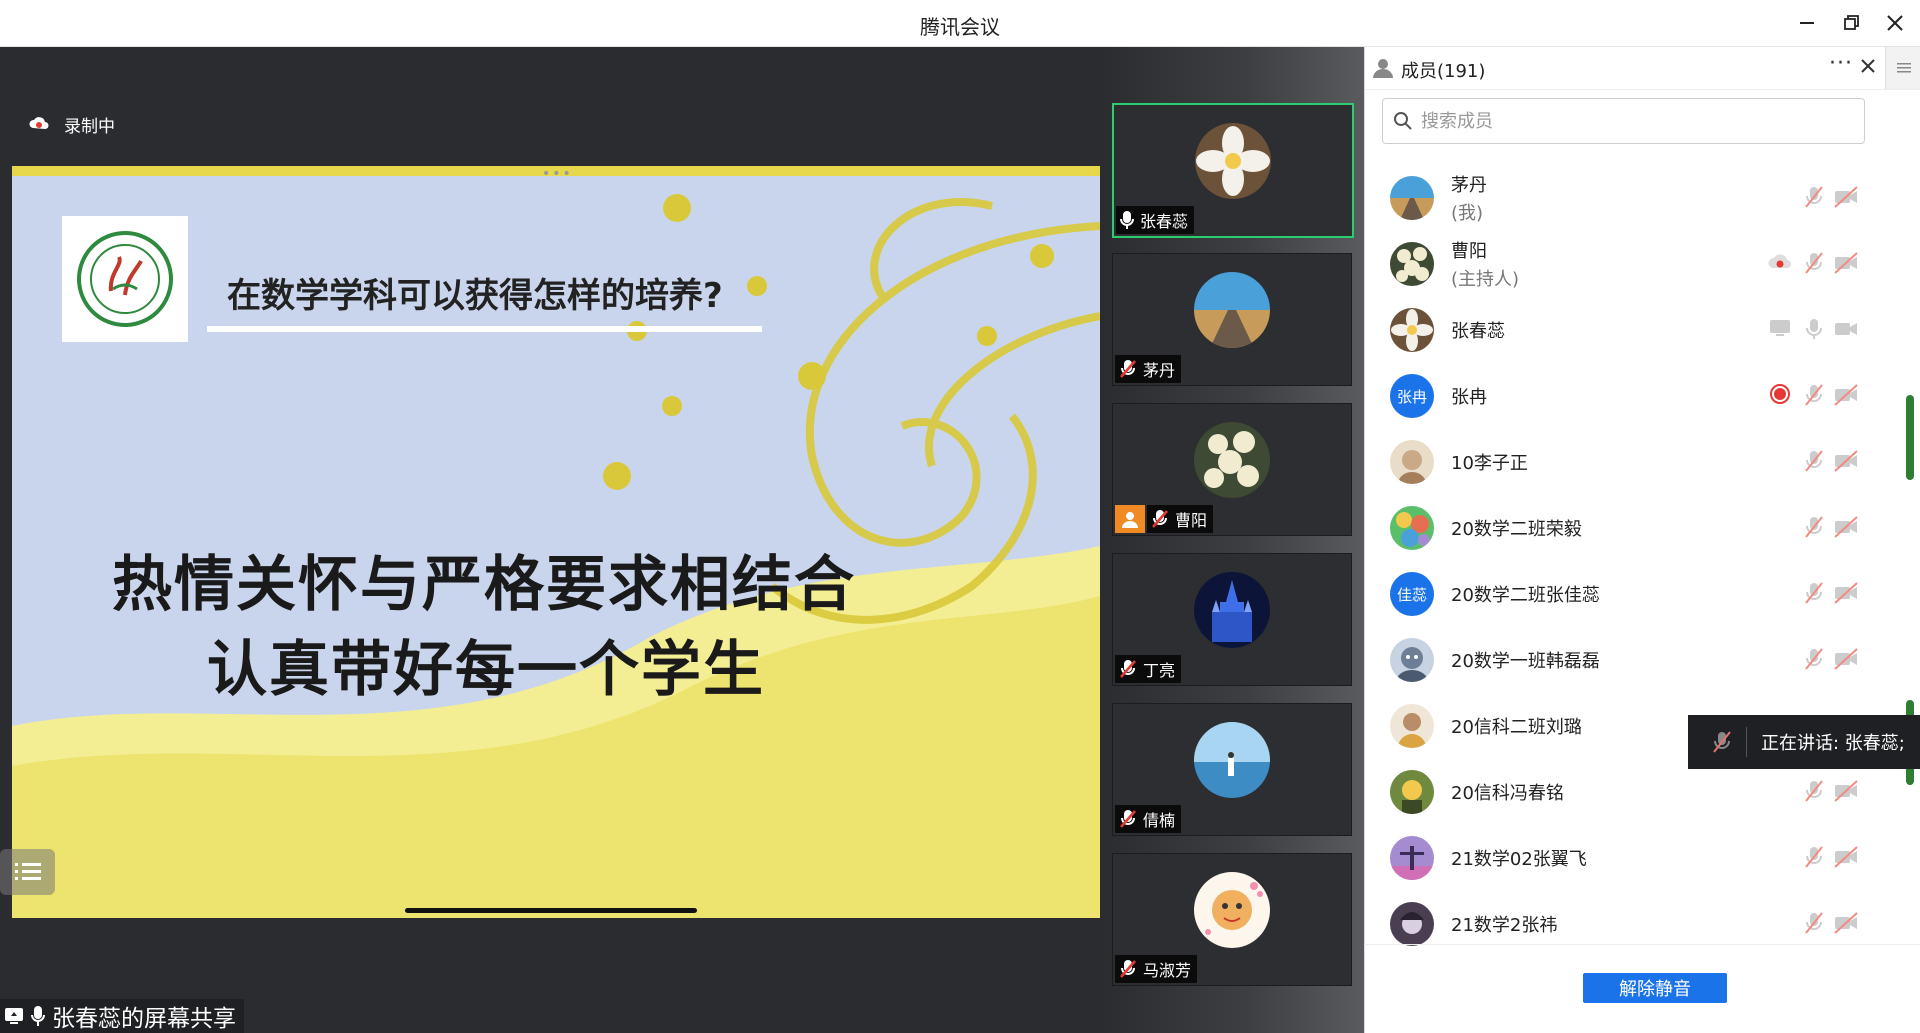 Image resolution: width=1920 pixels, height=1033 pixels. Describe the element at coordinates (1851, 23) in the screenshot. I see `restore-icon` at that location.